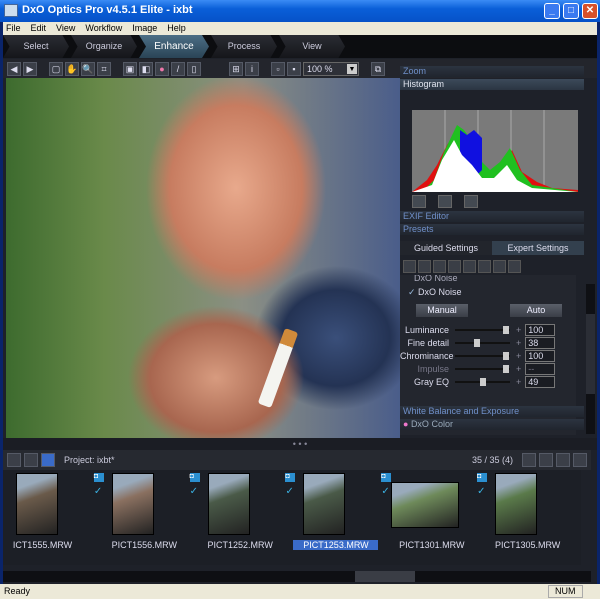 This screenshot has width=600, height=599. What do you see at coordinates (178, 68) in the screenshot?
I see `straighten-icon: /` at bounding box center [178, 68].